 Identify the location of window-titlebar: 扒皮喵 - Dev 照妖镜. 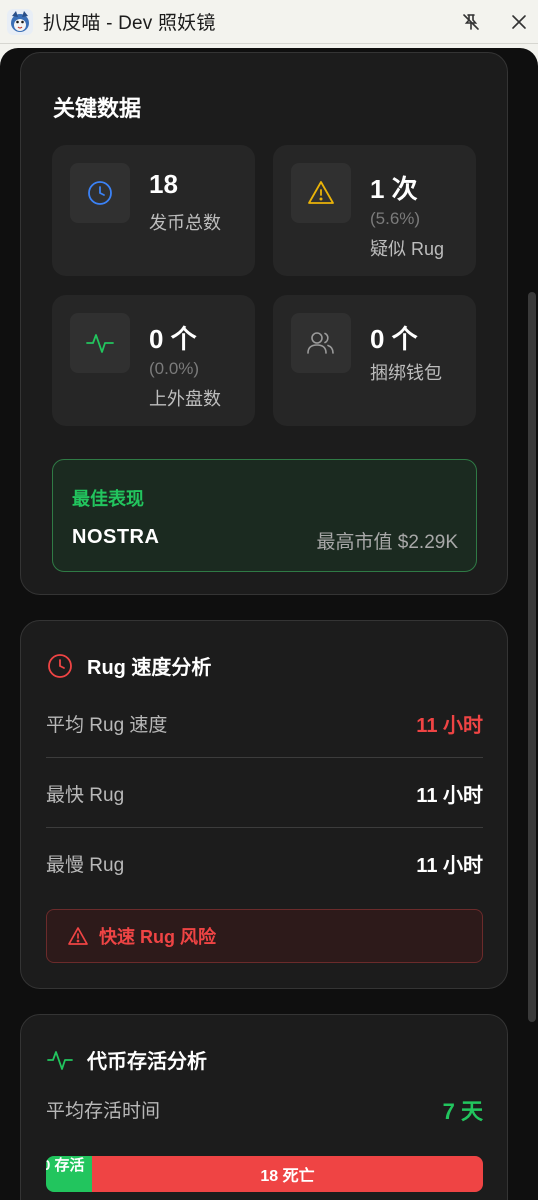
(269, 22).